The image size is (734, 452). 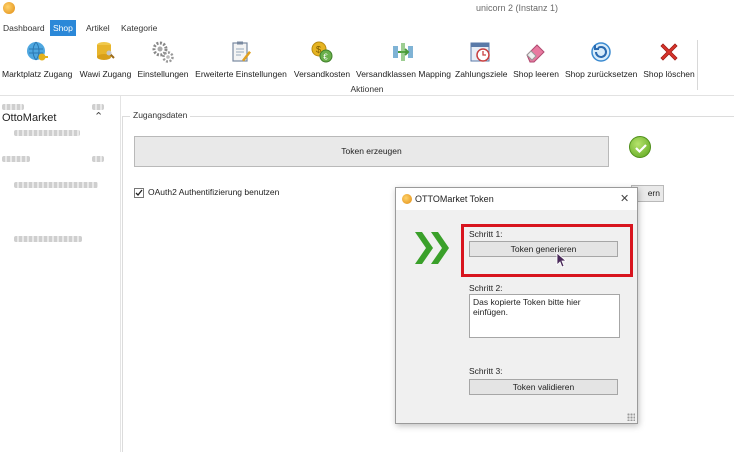 I want to click on resize-grip-icon, so click(x=631, y=417).